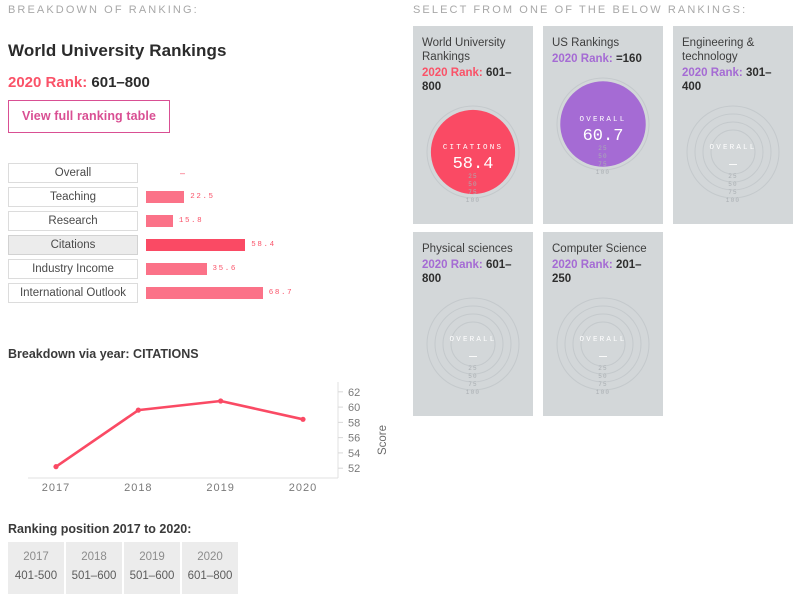  What do you see at coordinates (580, 10) in the screenshot?
I see `rankings-caption: SELECT FROM ONE OF THE BELOW RANKINGS:` at bounding box center [580, 10].